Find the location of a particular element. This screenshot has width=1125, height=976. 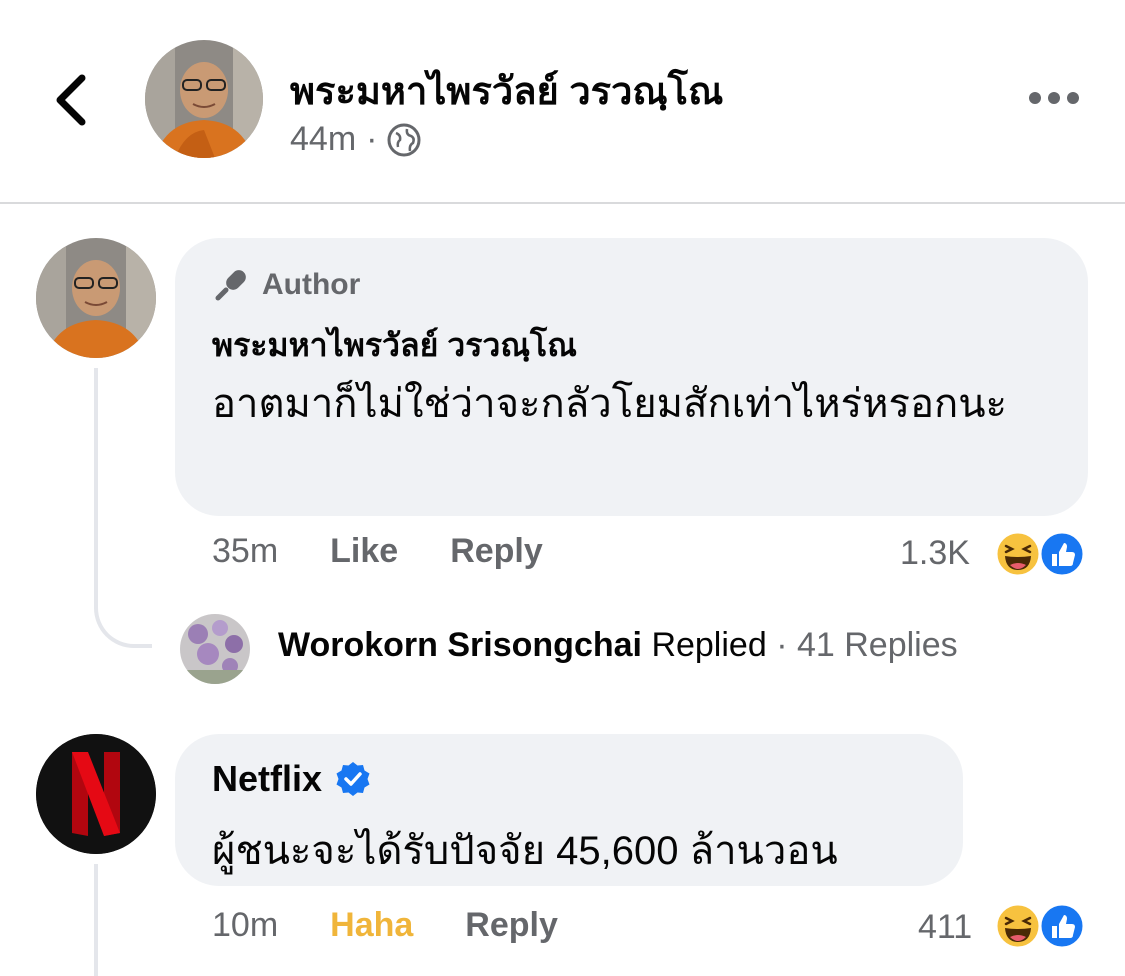

commenter-name: พระมหาไพรวัลย์ วรวณฺโณ is located at coordinates (394, 345).